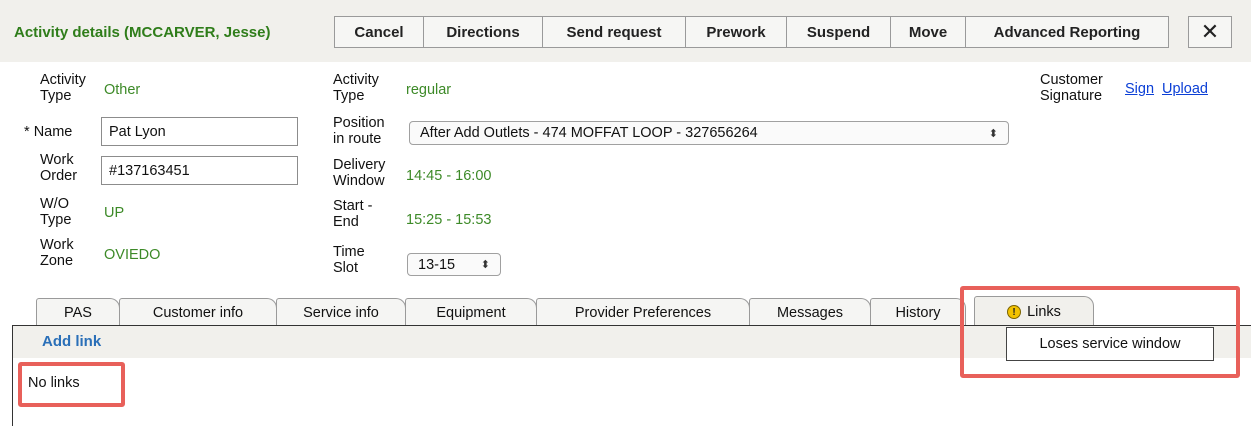  I want to click on prework-button: Prework, so click(736, 32).